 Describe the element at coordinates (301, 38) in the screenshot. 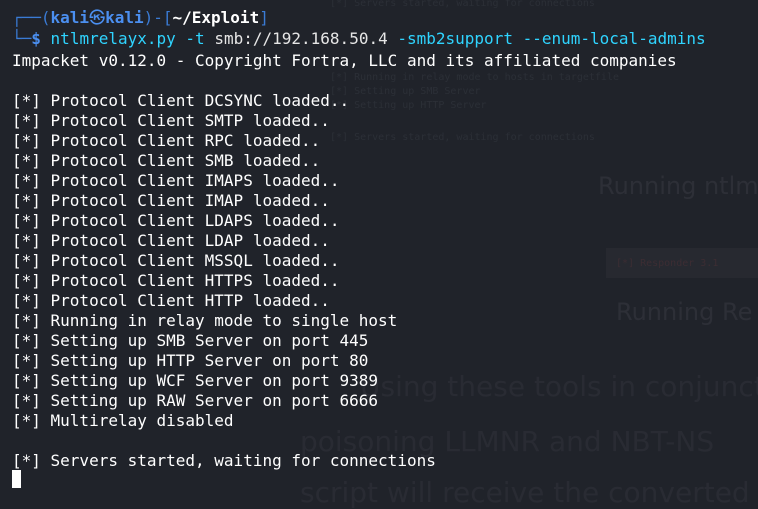

I see `command-target: smb://192.168.50.4` at that location.